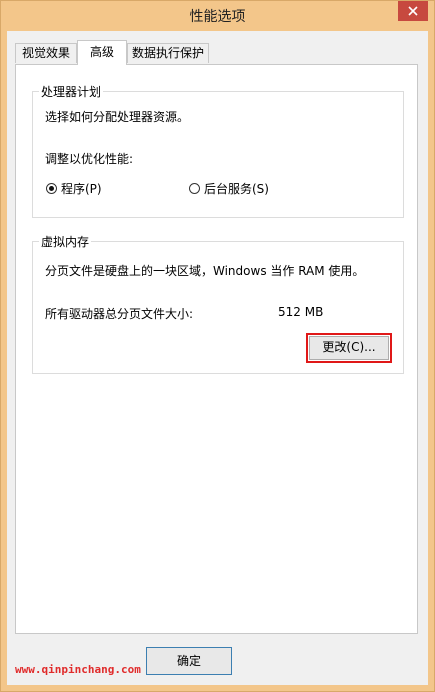 The image size is (435, 692). I want to click on paging-file-size-value: 512 MB, so click(301, 312).